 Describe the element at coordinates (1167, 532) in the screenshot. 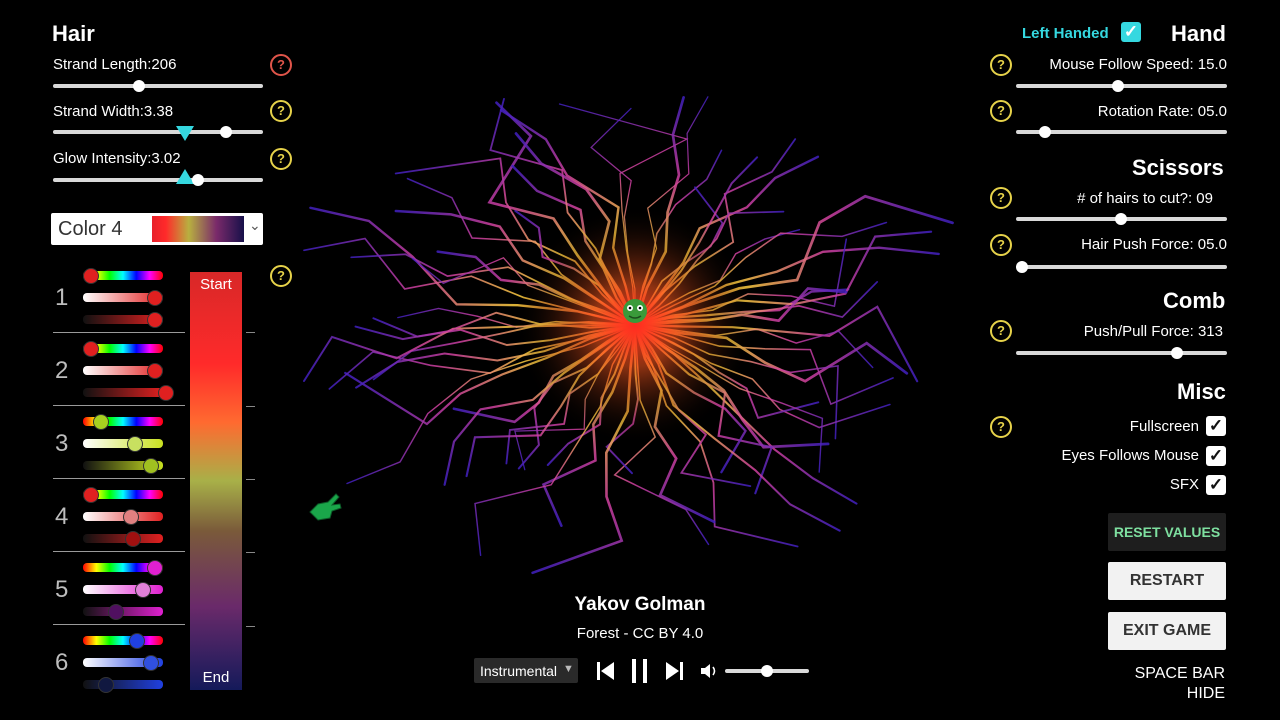

I see `reset-values-button: RESET VALUES` at that location.